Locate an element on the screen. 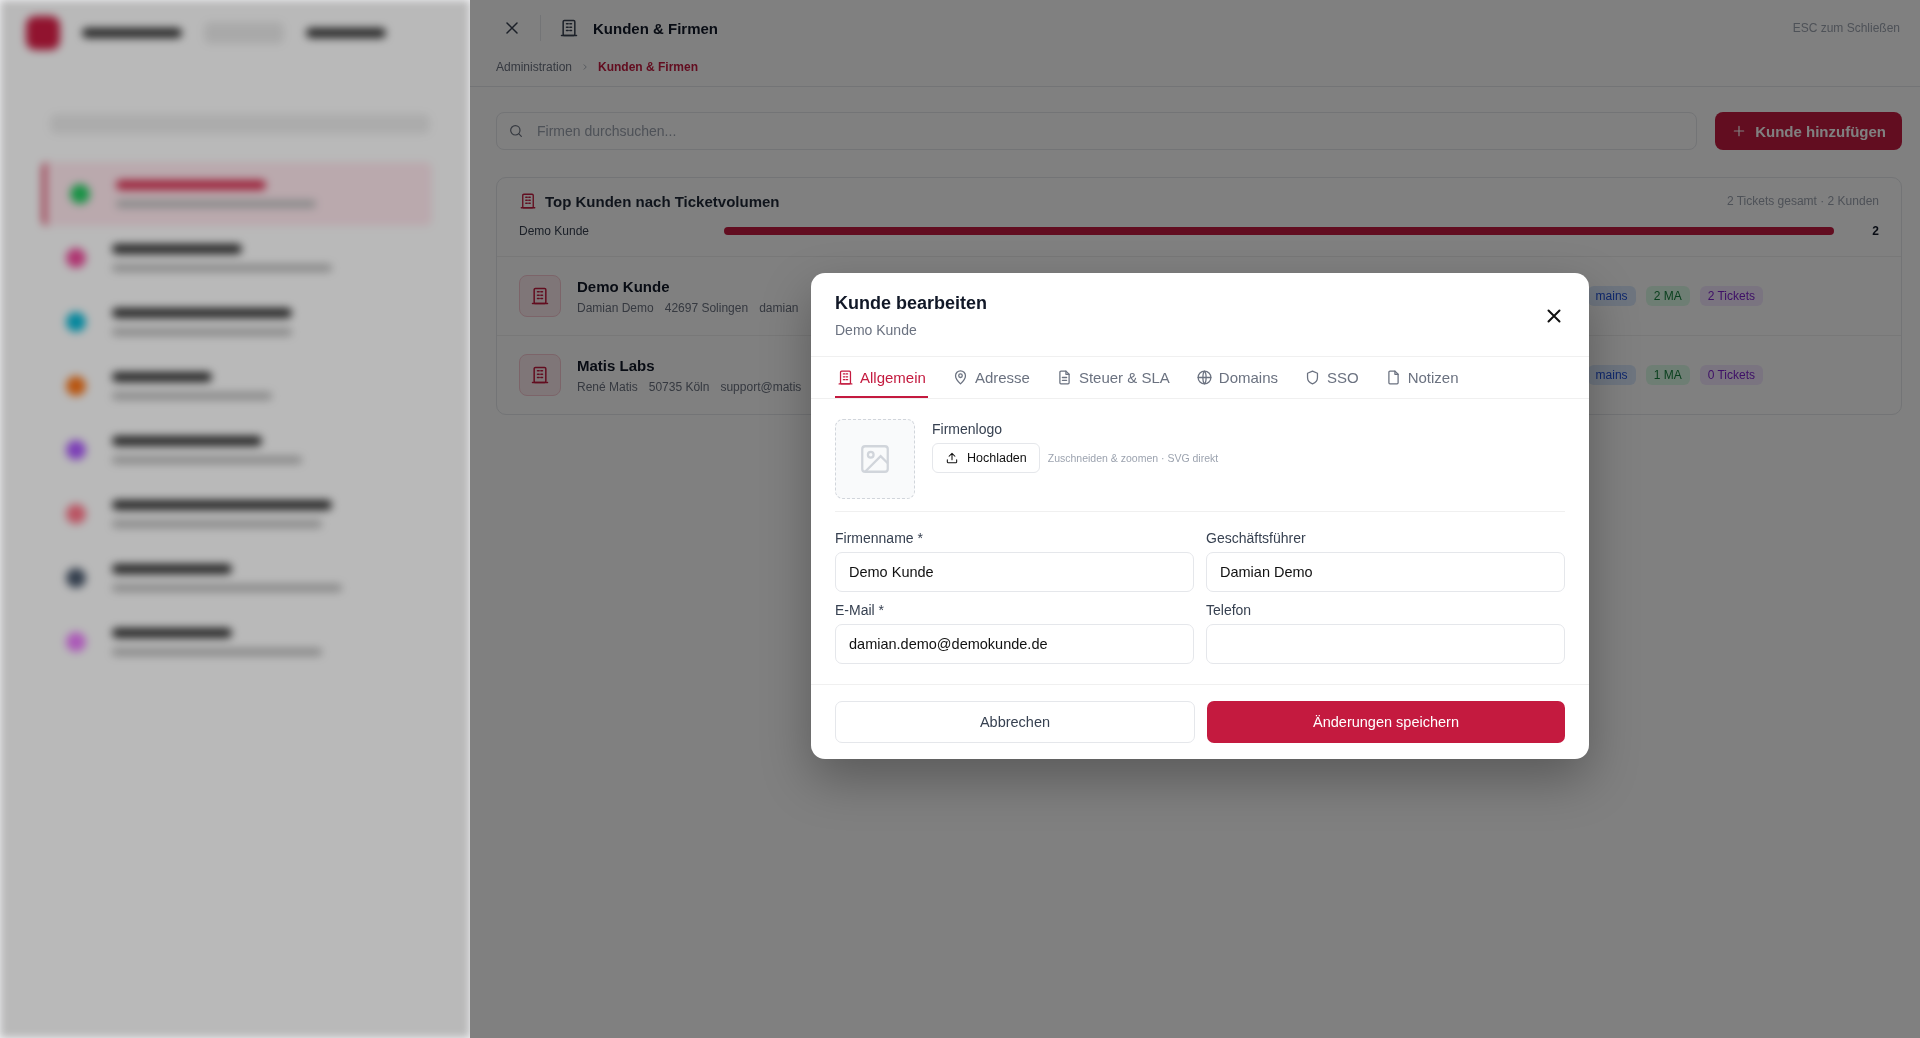 The image size is (1920, 1038). count-badge: 2 MA is located at coordinates (1667, 296).